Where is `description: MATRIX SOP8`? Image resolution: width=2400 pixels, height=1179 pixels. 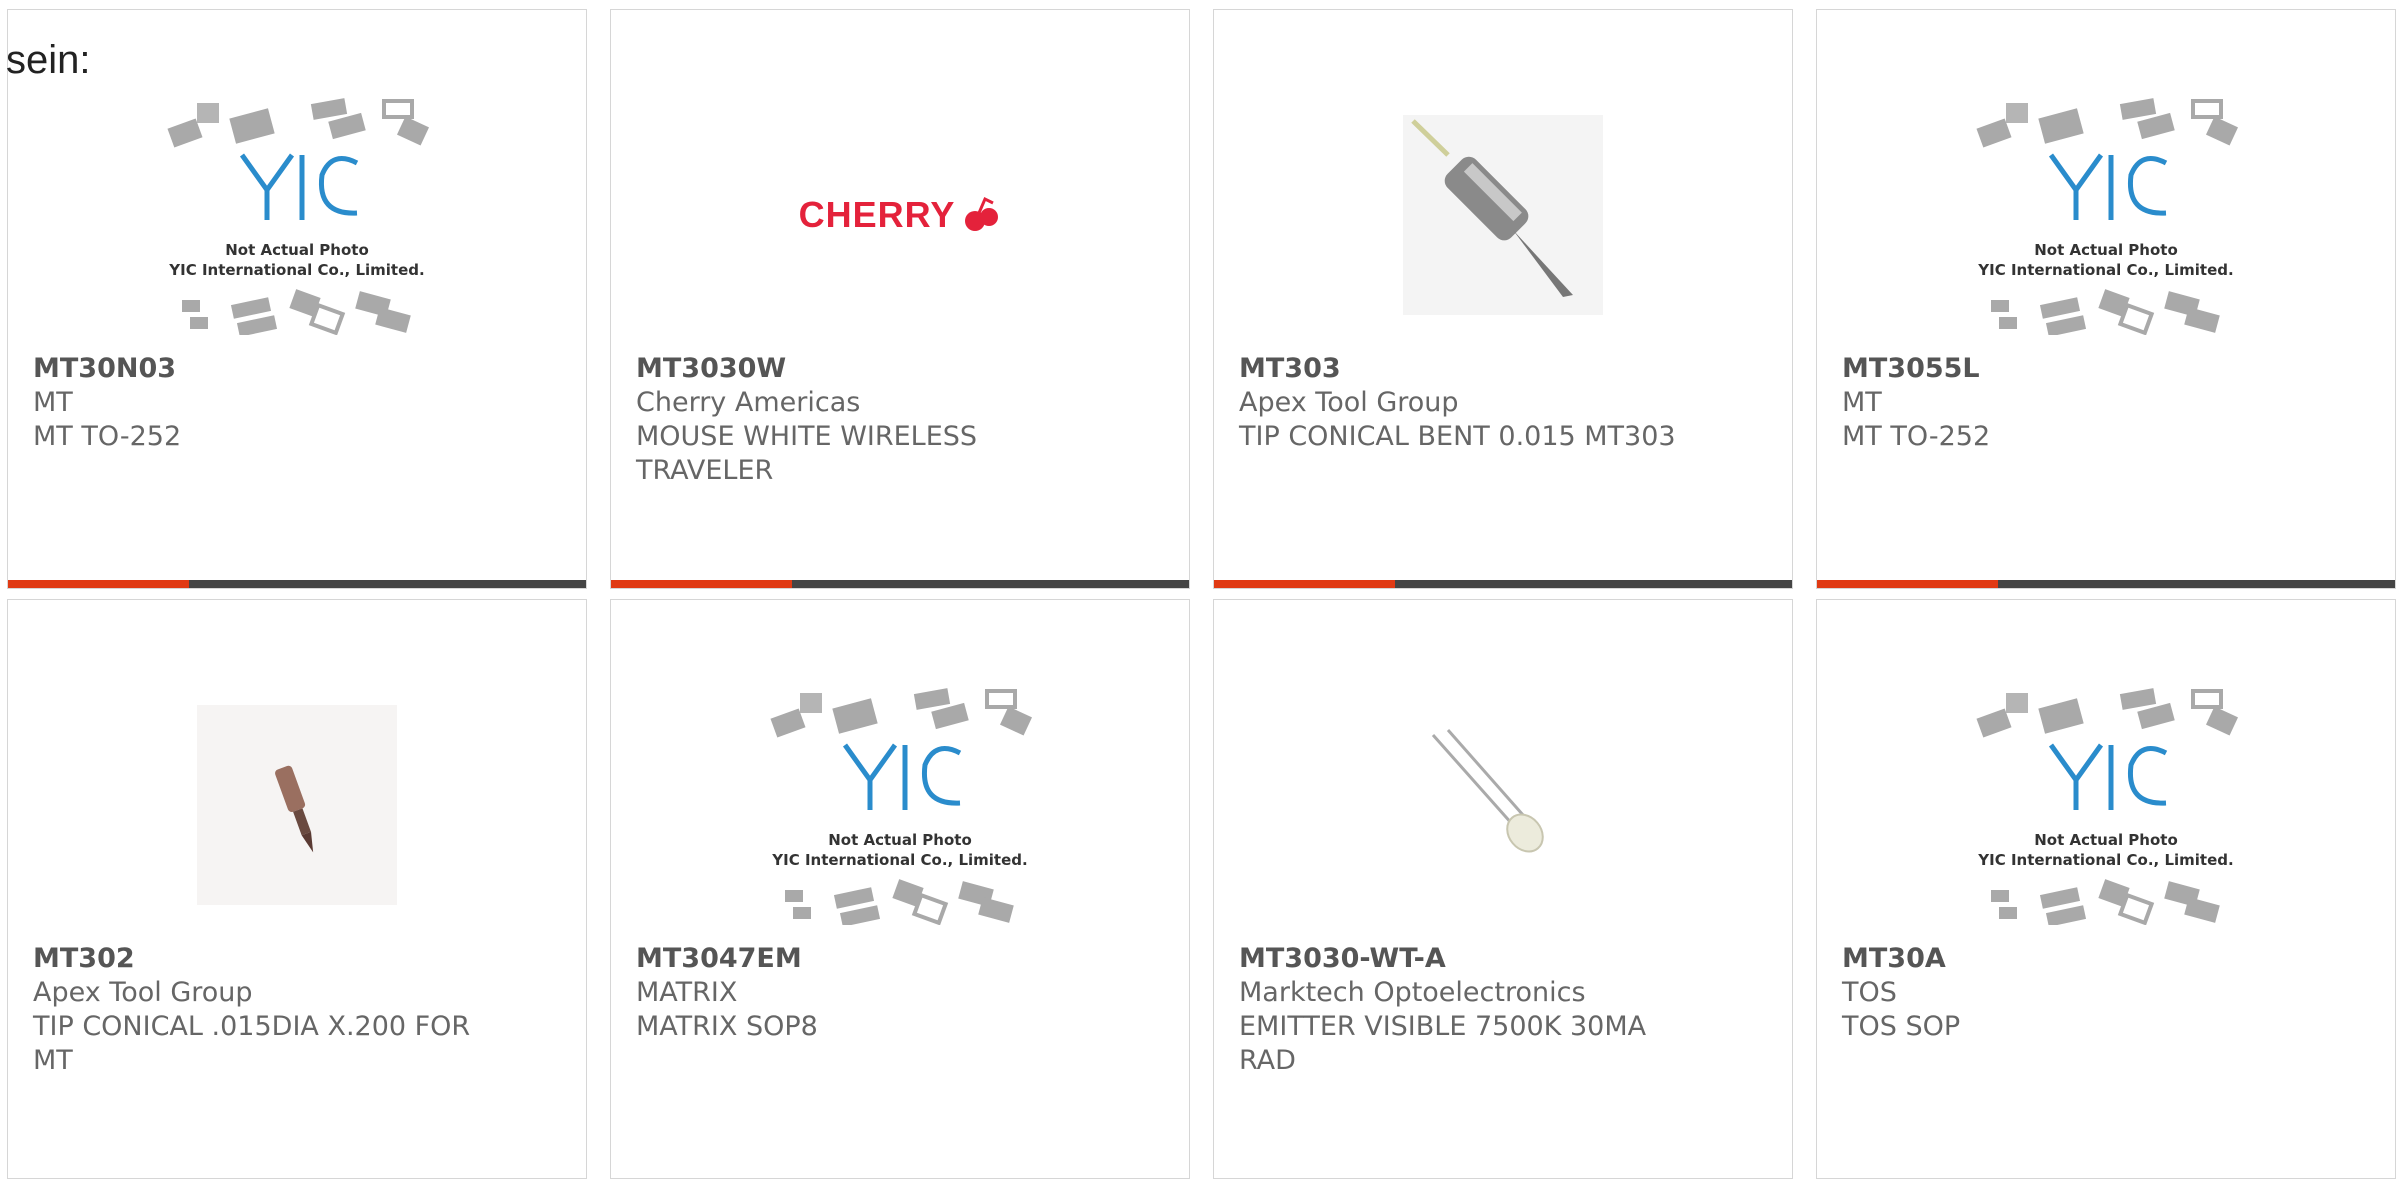 description: MATRIX SOP8 is located at coordinates (727, 1026).